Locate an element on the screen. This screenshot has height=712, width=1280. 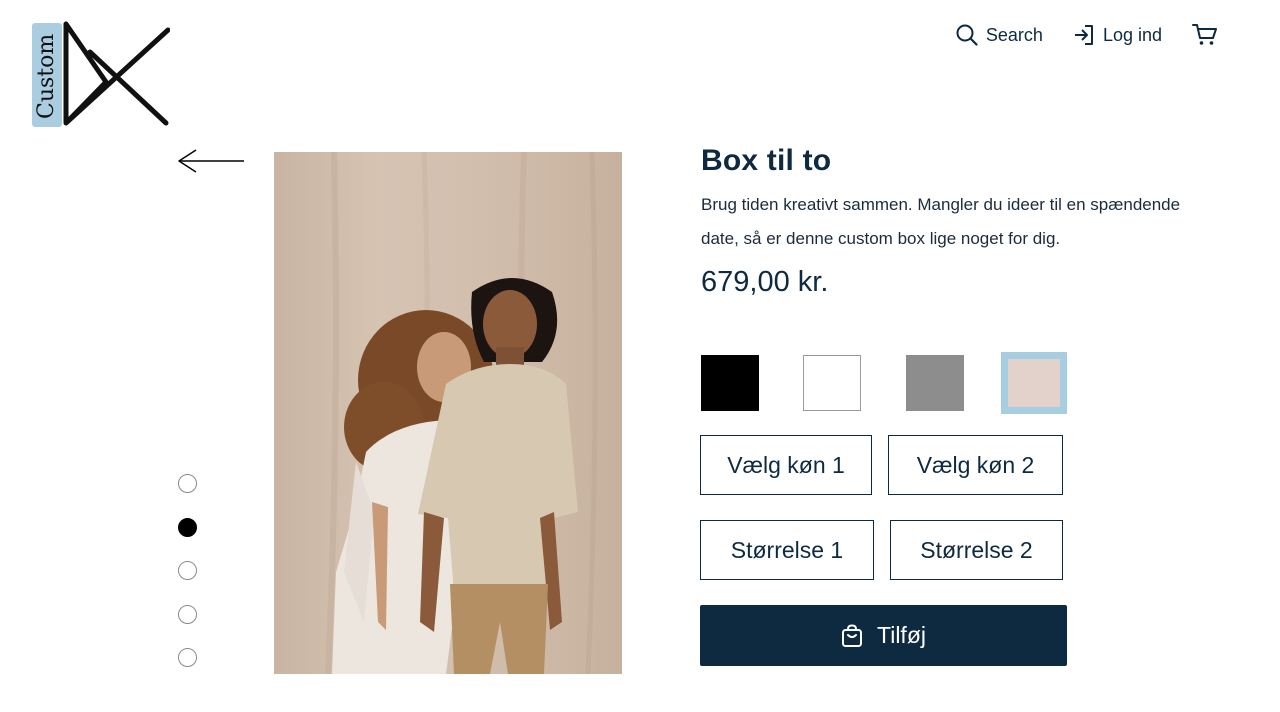
product-title: Box til to is located at coordinates (766, 160).